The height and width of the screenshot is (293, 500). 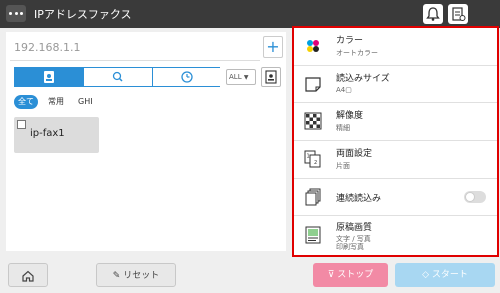 I want to click on bell-icon, so click(x=433, y=14).